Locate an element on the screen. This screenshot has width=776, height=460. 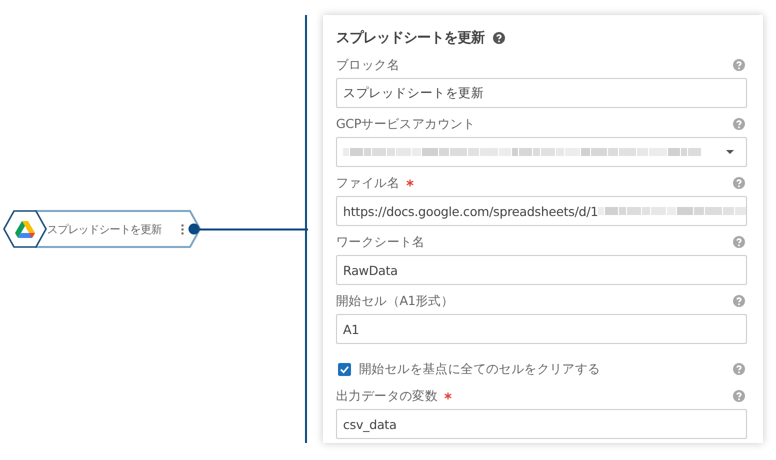
drag-handle-icon is located at coordinates (182, 229).